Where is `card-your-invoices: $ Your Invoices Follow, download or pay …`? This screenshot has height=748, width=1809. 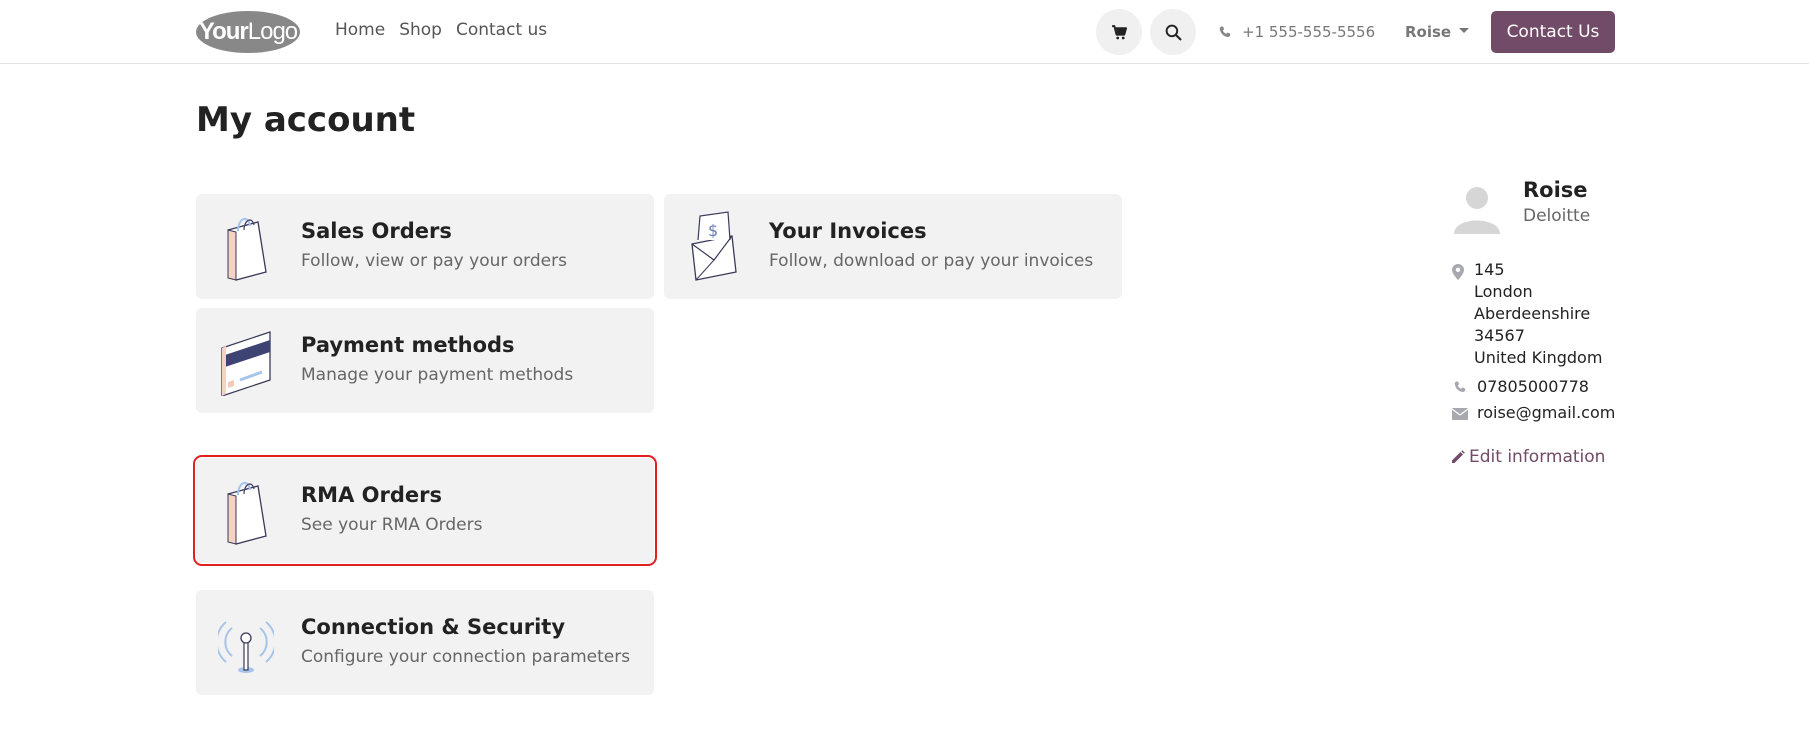 card-your-invoices: $ Your Invoices Follow, download or pay … is located at coordinates (893, 246).